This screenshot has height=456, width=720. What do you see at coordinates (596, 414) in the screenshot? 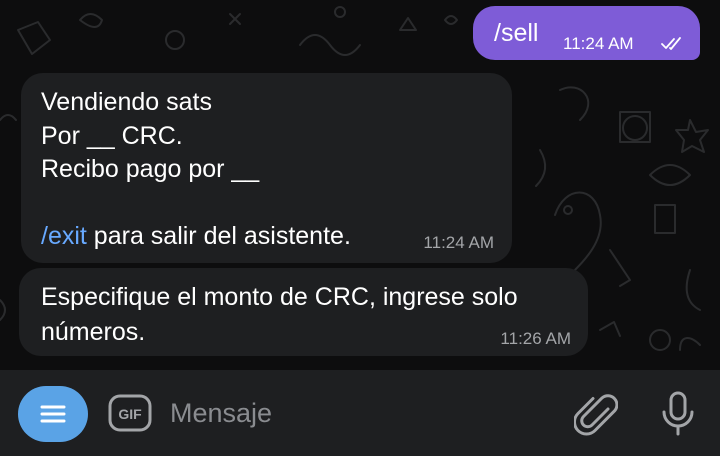
I see `paperclip-icon` at bounding box center [596, 414].